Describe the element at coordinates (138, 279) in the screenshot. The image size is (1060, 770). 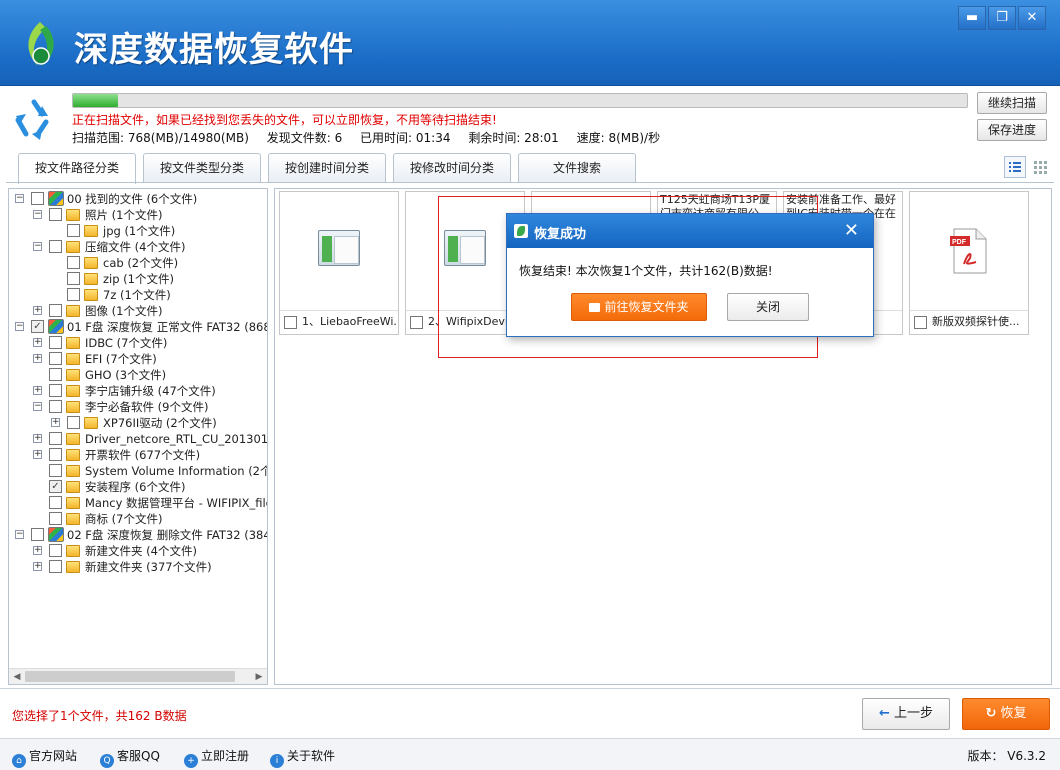
I see `tree-node: zip (1个文件)` at that location.